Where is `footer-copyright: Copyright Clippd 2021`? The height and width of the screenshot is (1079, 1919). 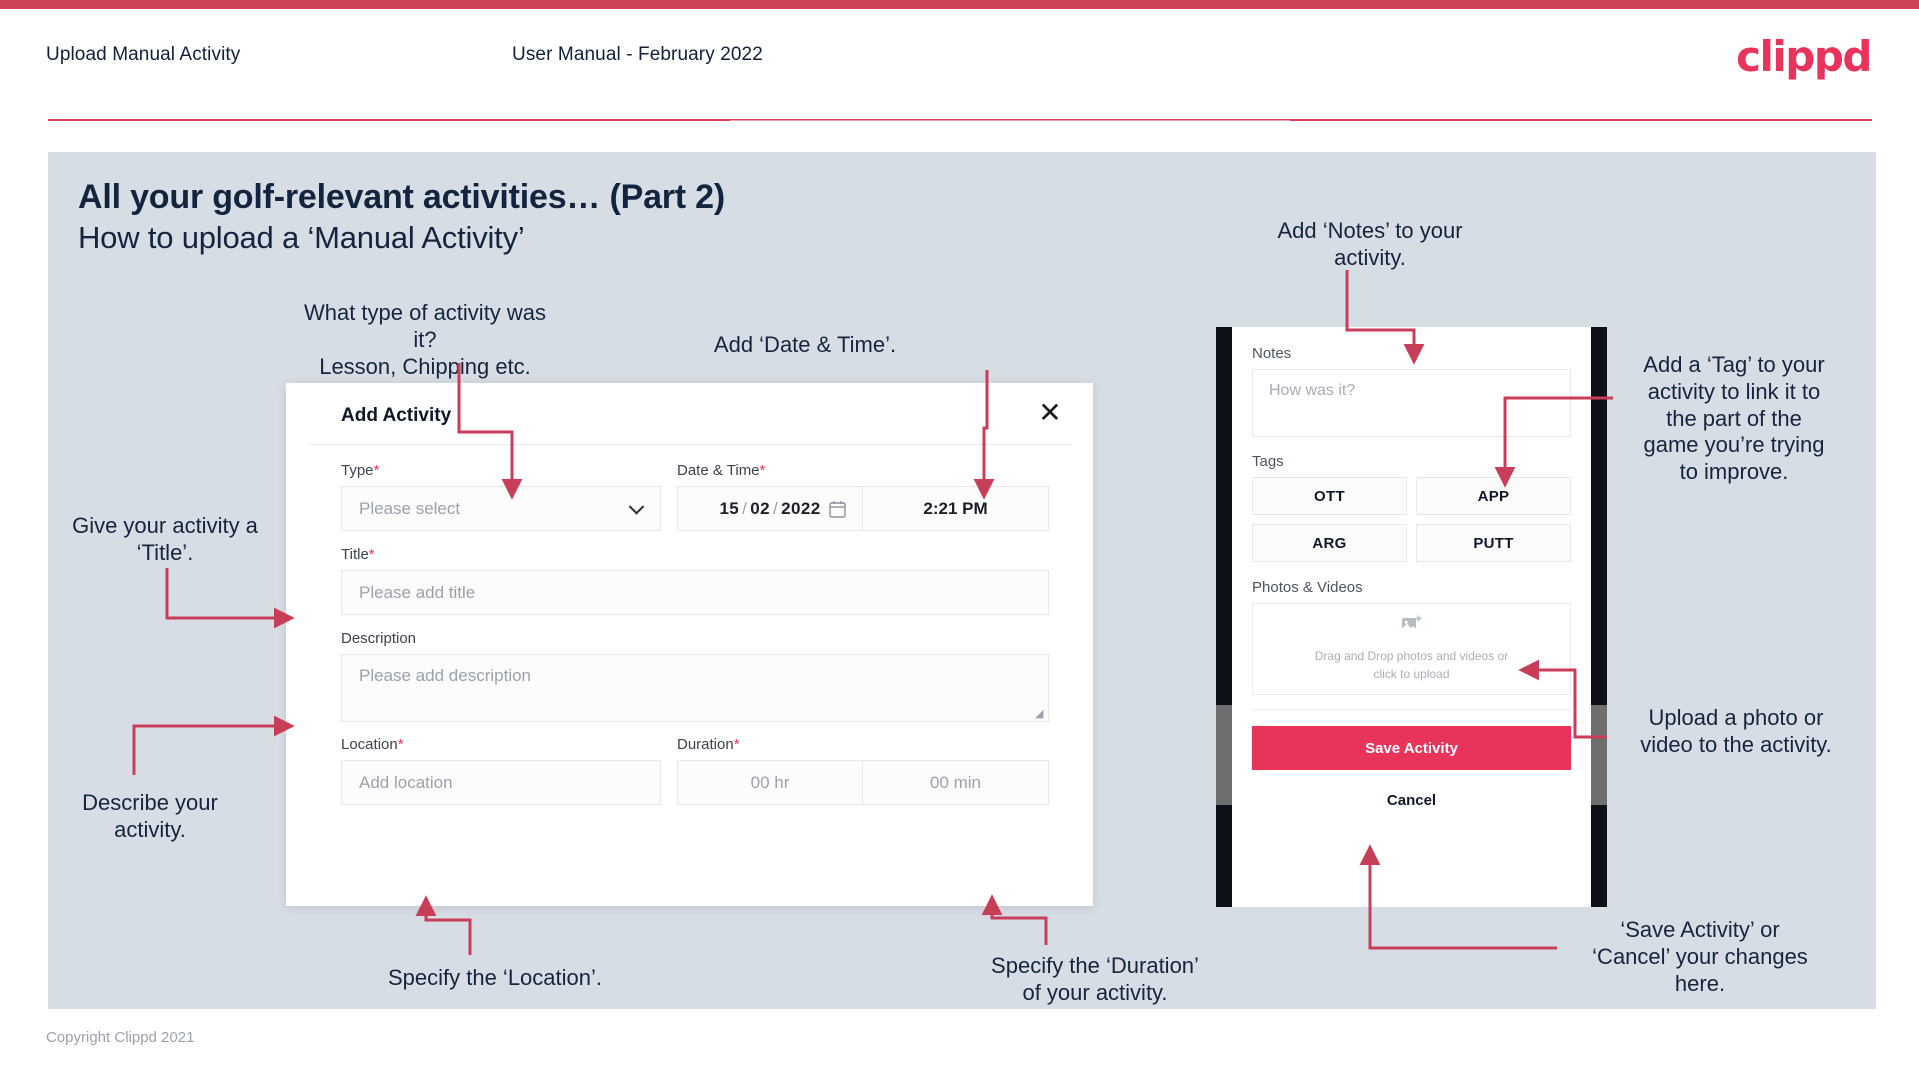
footer-copyright: Copyright Clippd 2021 is located at coordinates (120, 1037).